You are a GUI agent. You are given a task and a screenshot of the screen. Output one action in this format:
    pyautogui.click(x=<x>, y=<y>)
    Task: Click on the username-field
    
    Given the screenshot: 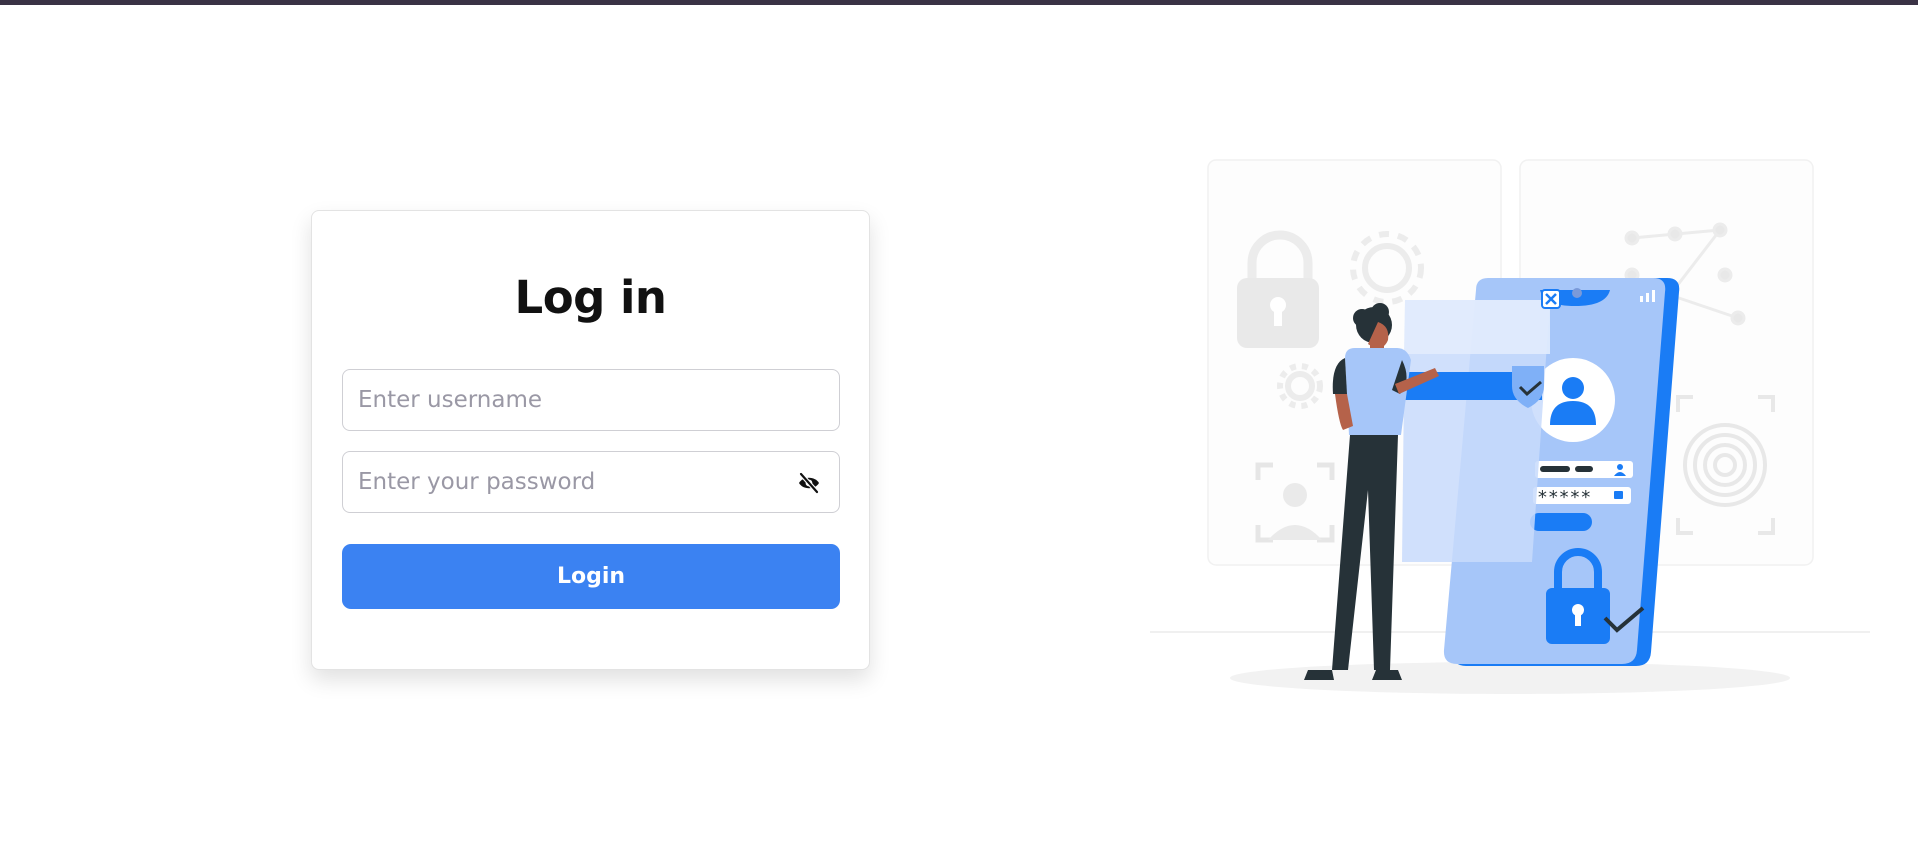 What is the action you would take?
    pyautogui.click(x=591, y=400)
    